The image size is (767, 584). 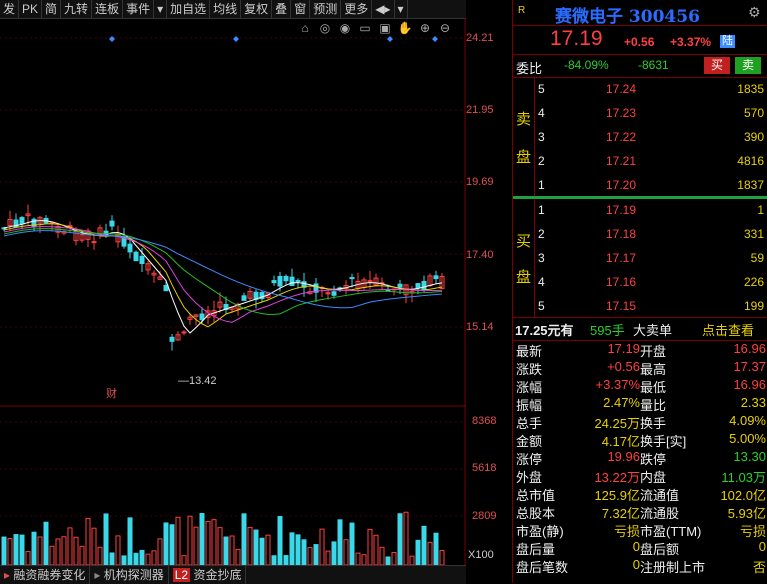 What do you see at coordinates (617, 384) in the screenshot?
I see `quote-value: +3.37%` at bounding box center [617, 384].